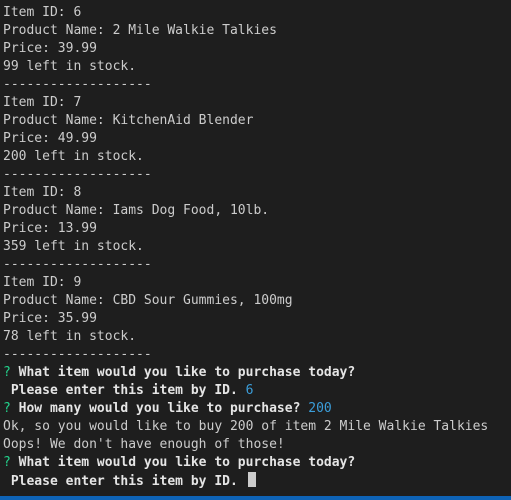  What do you see at coordinates (140, 30) in the screenshot?
I see `product-name-line: Product Name: 2 Mile Walkie Talkies` at bounding box center [140, 30].